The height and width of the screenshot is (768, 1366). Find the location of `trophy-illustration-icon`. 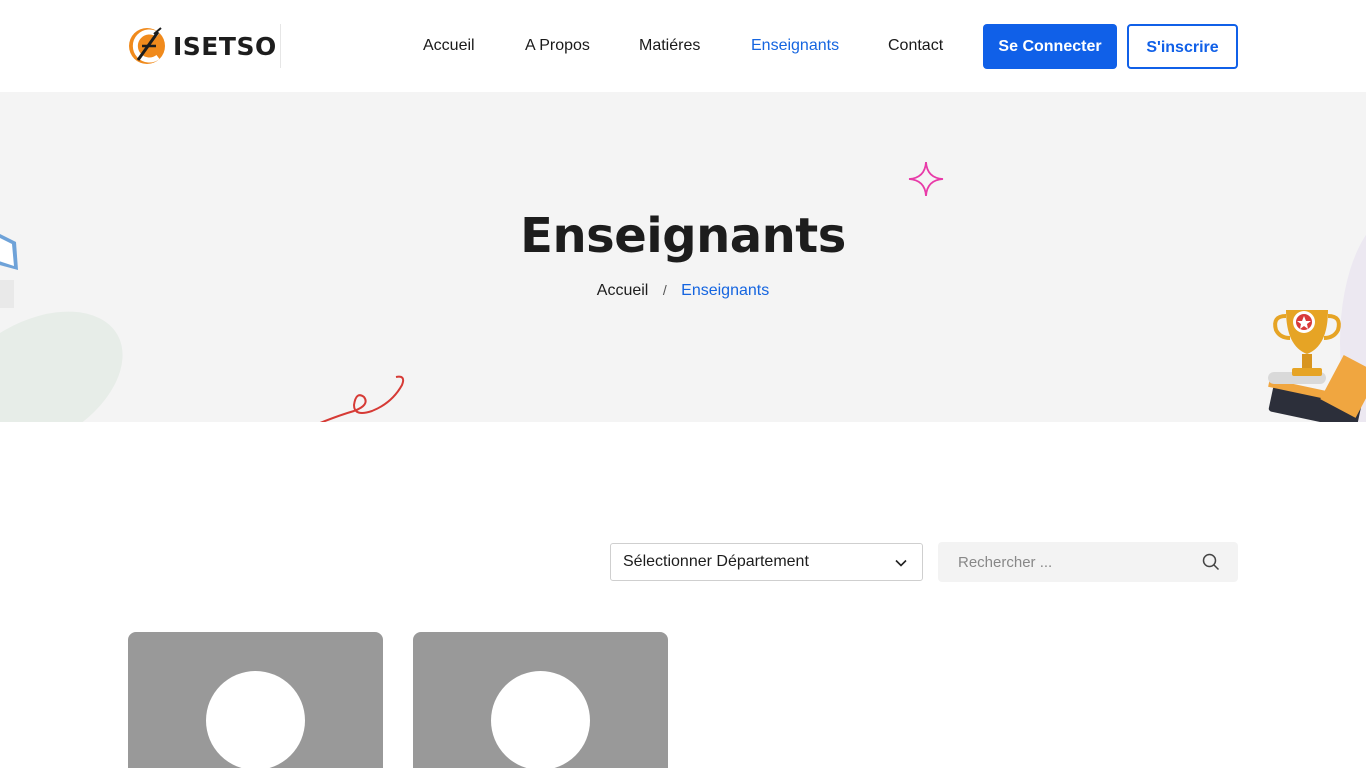

trophy-illustration-icon is located at coordinates (1314, 362).